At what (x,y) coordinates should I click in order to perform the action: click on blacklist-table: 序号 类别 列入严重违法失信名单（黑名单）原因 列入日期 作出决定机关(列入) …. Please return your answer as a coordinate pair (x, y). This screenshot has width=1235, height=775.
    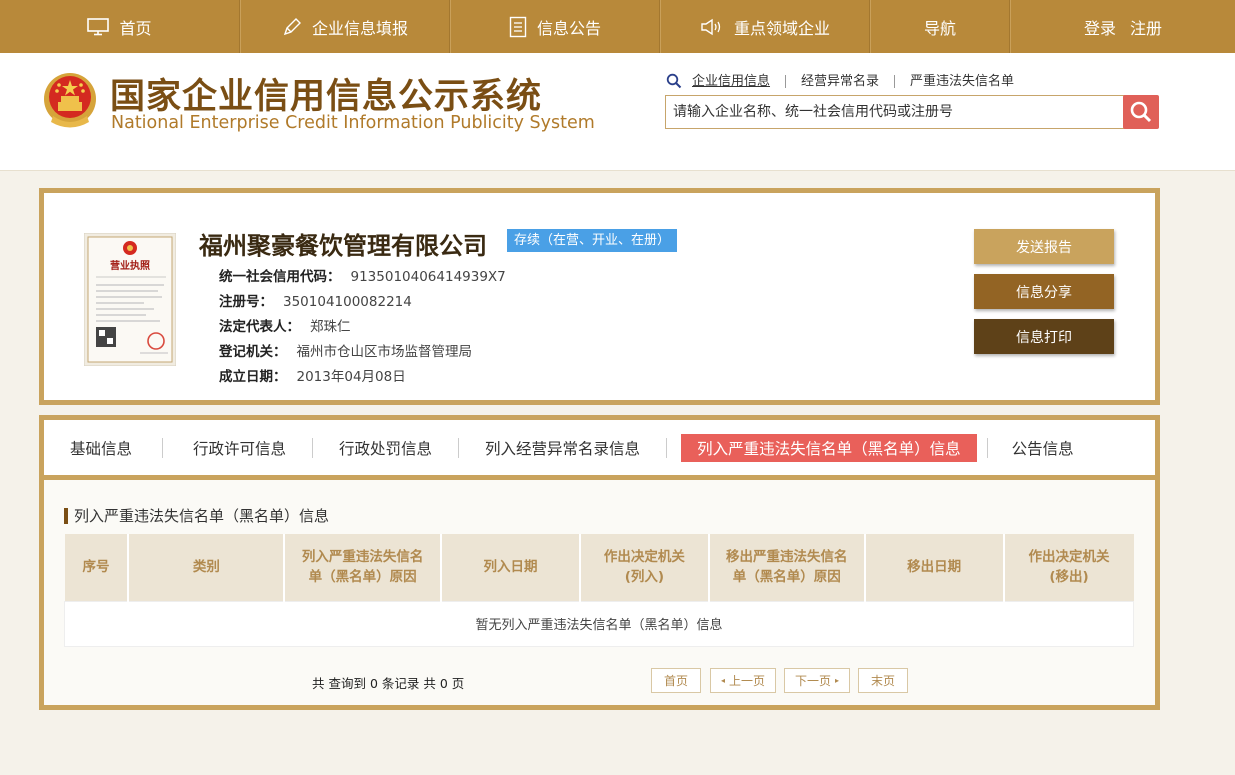
    Looking at the image, I should click on (599, 590).